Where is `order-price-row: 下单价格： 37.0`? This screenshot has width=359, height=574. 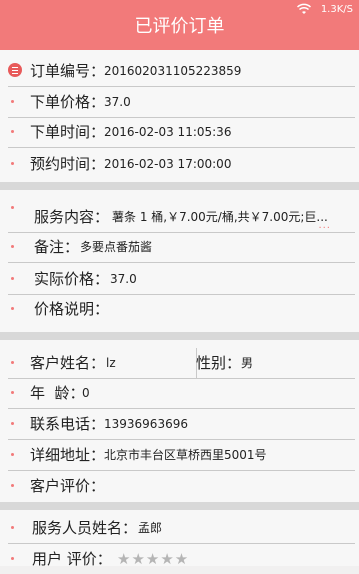 order-price-row: 下单价格： 37.0 is located at coordinates (181, 102).